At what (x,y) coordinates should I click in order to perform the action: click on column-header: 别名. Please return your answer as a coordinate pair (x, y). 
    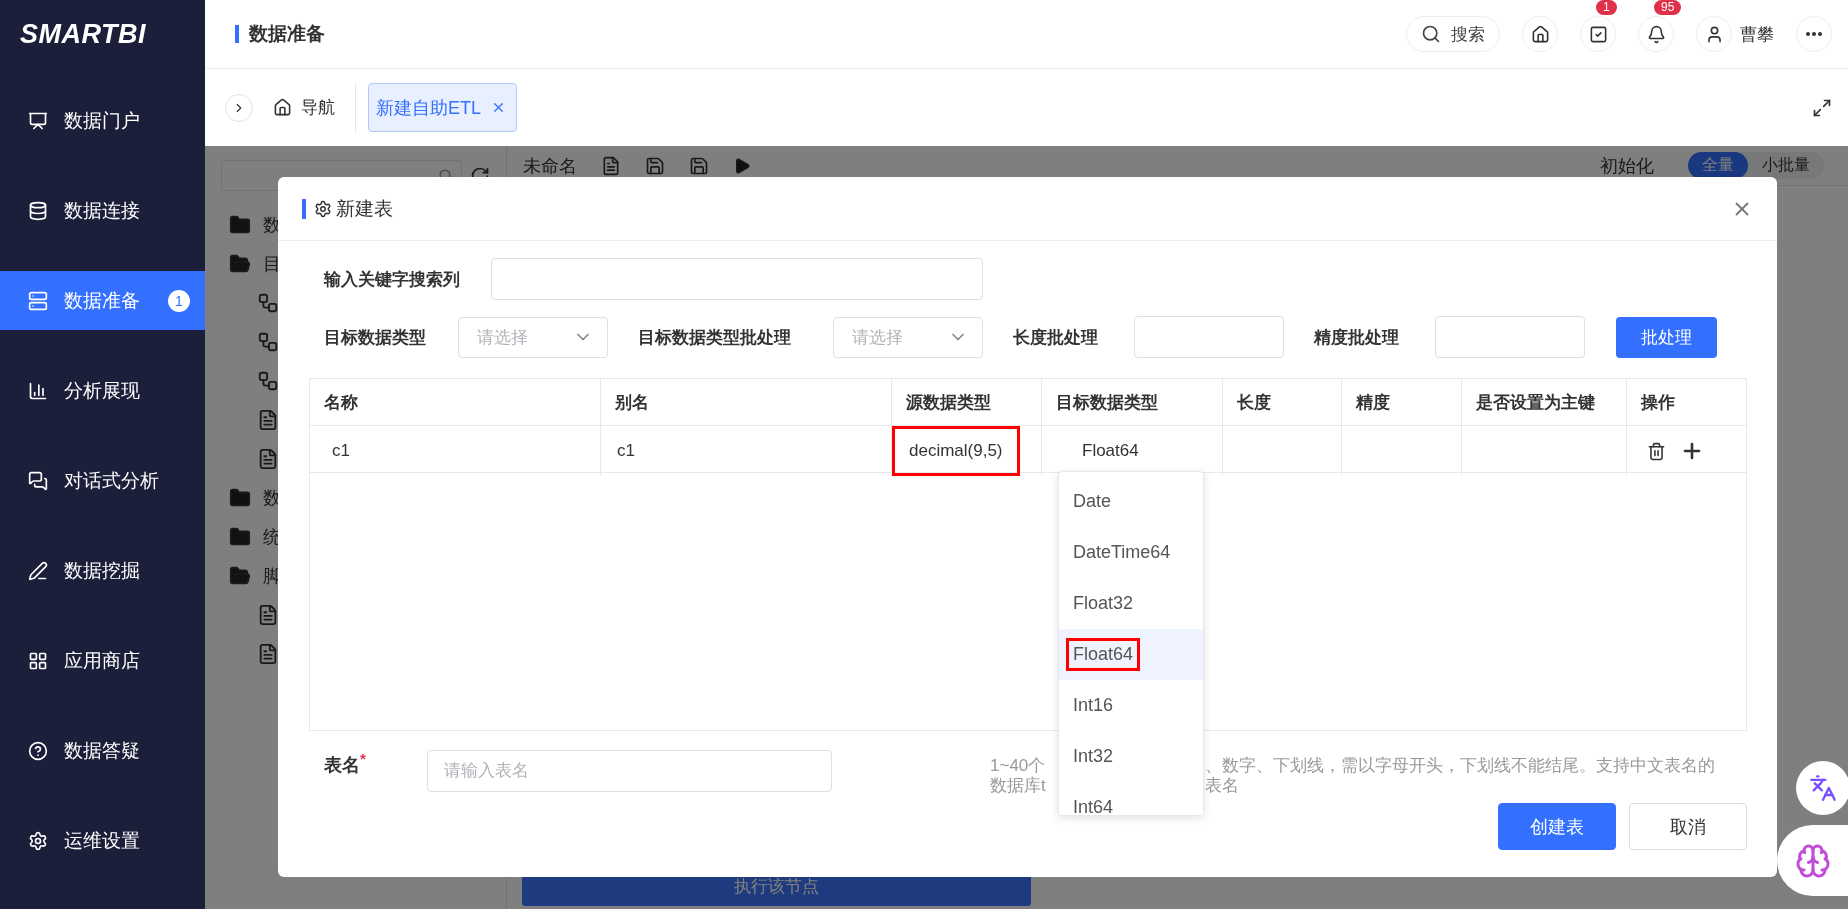
    Looking at the image, I should click on (632, 402).